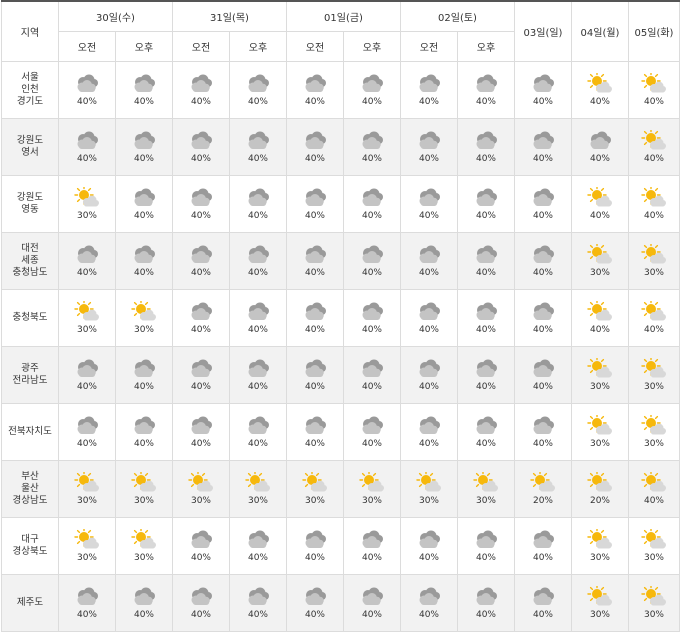  I want to click on day-header: 05일(화), so click(654, 31).